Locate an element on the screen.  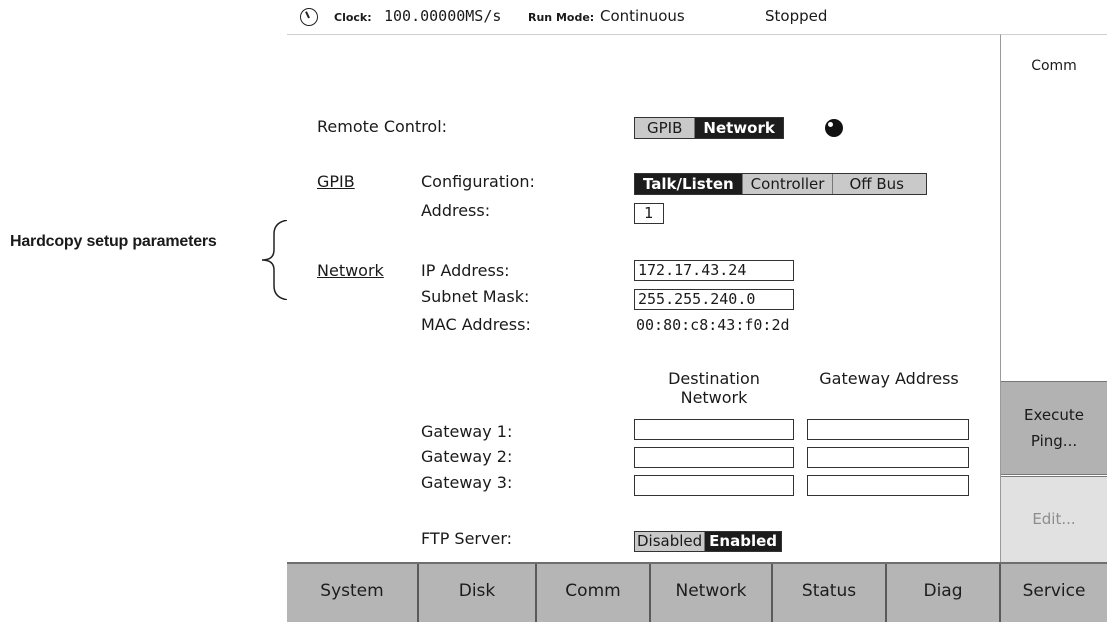
ip-address-label: IP Address: is located at coordinates (465, 270).